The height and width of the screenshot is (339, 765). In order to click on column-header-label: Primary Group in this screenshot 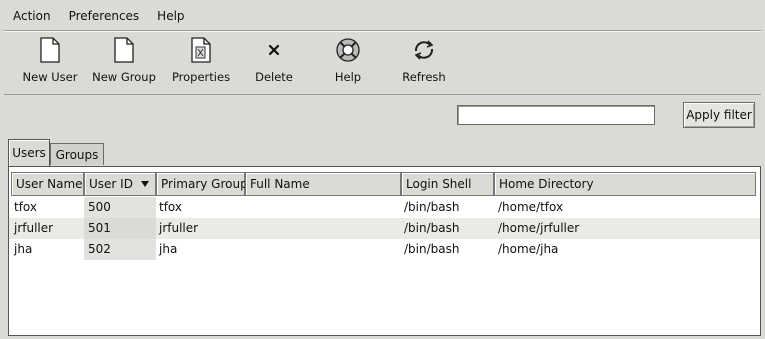, I will do `click(204, 184)`.